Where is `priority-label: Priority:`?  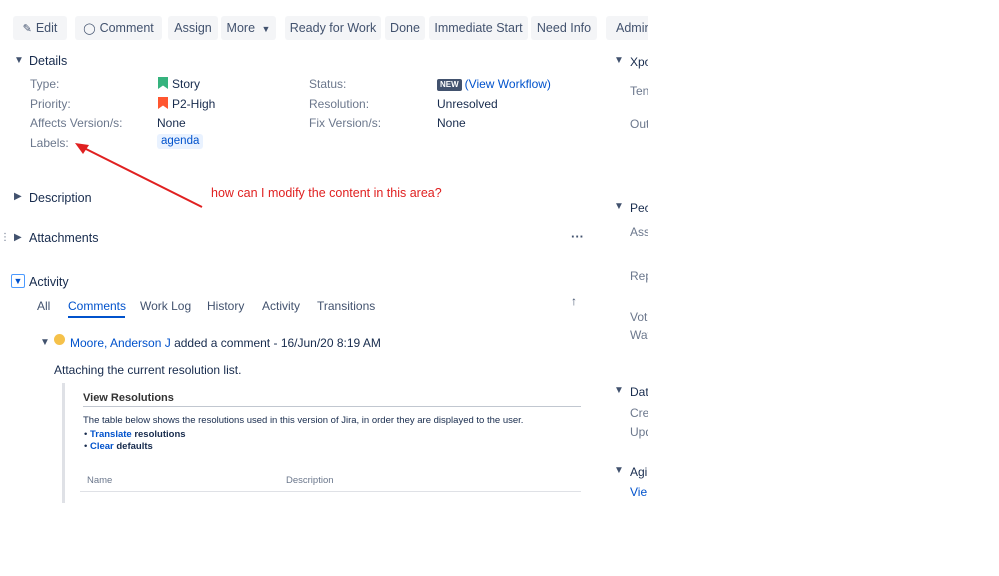 priority-label: Priority: is located at coordinates (50, 104).